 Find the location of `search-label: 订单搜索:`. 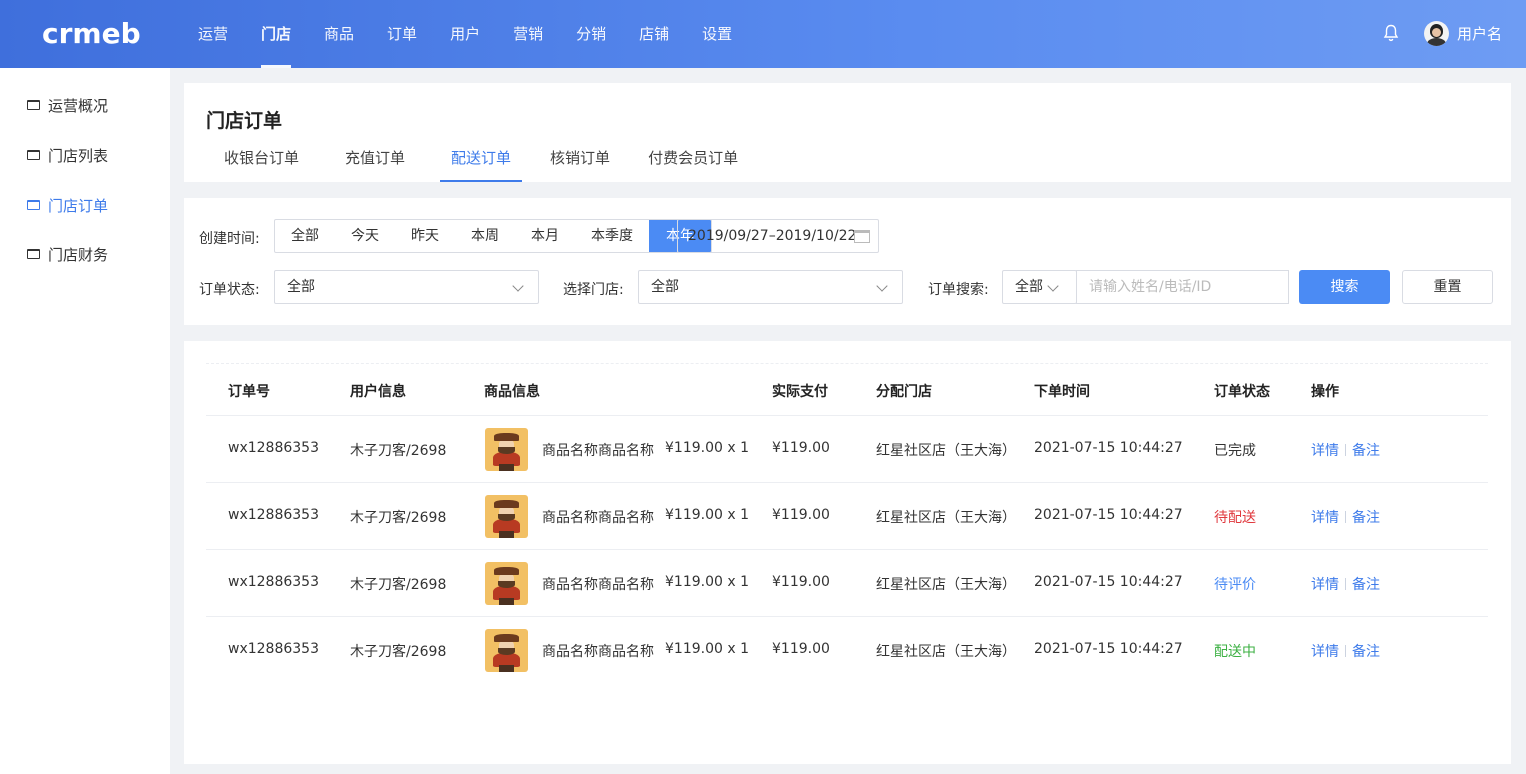

search-label: 订单搜索: is located at coordinates (958, 290).